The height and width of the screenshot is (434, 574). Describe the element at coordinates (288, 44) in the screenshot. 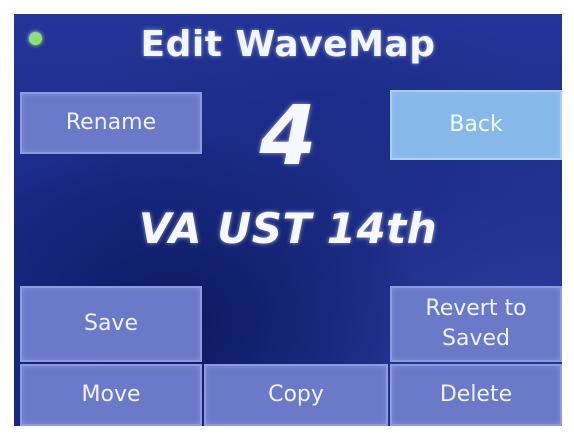

I see `page-title: Edit WaveMap` at that location.